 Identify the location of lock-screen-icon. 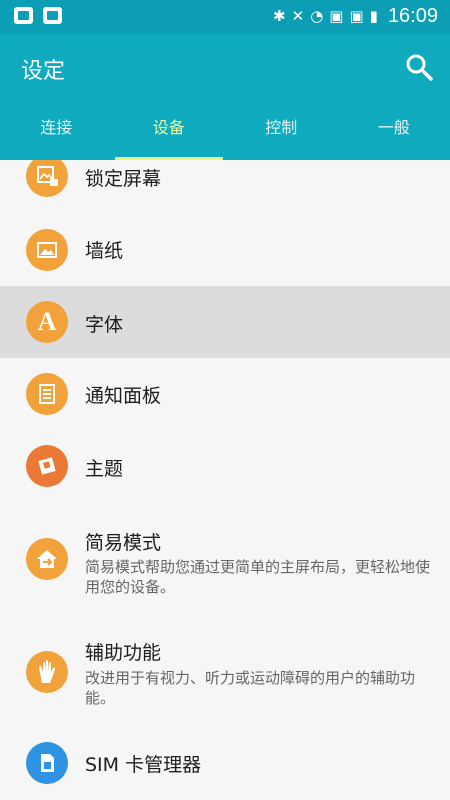
(47, 178).